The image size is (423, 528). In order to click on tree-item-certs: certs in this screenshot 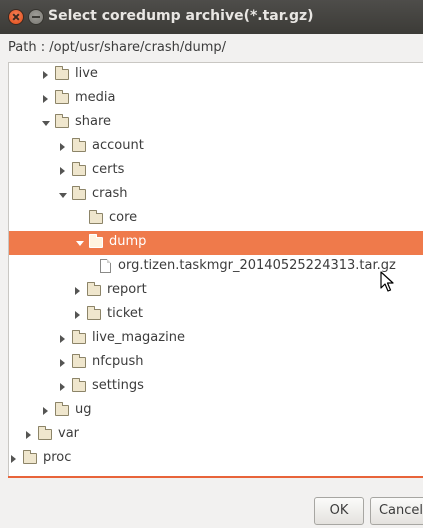, I will do `click(216, 171)`.